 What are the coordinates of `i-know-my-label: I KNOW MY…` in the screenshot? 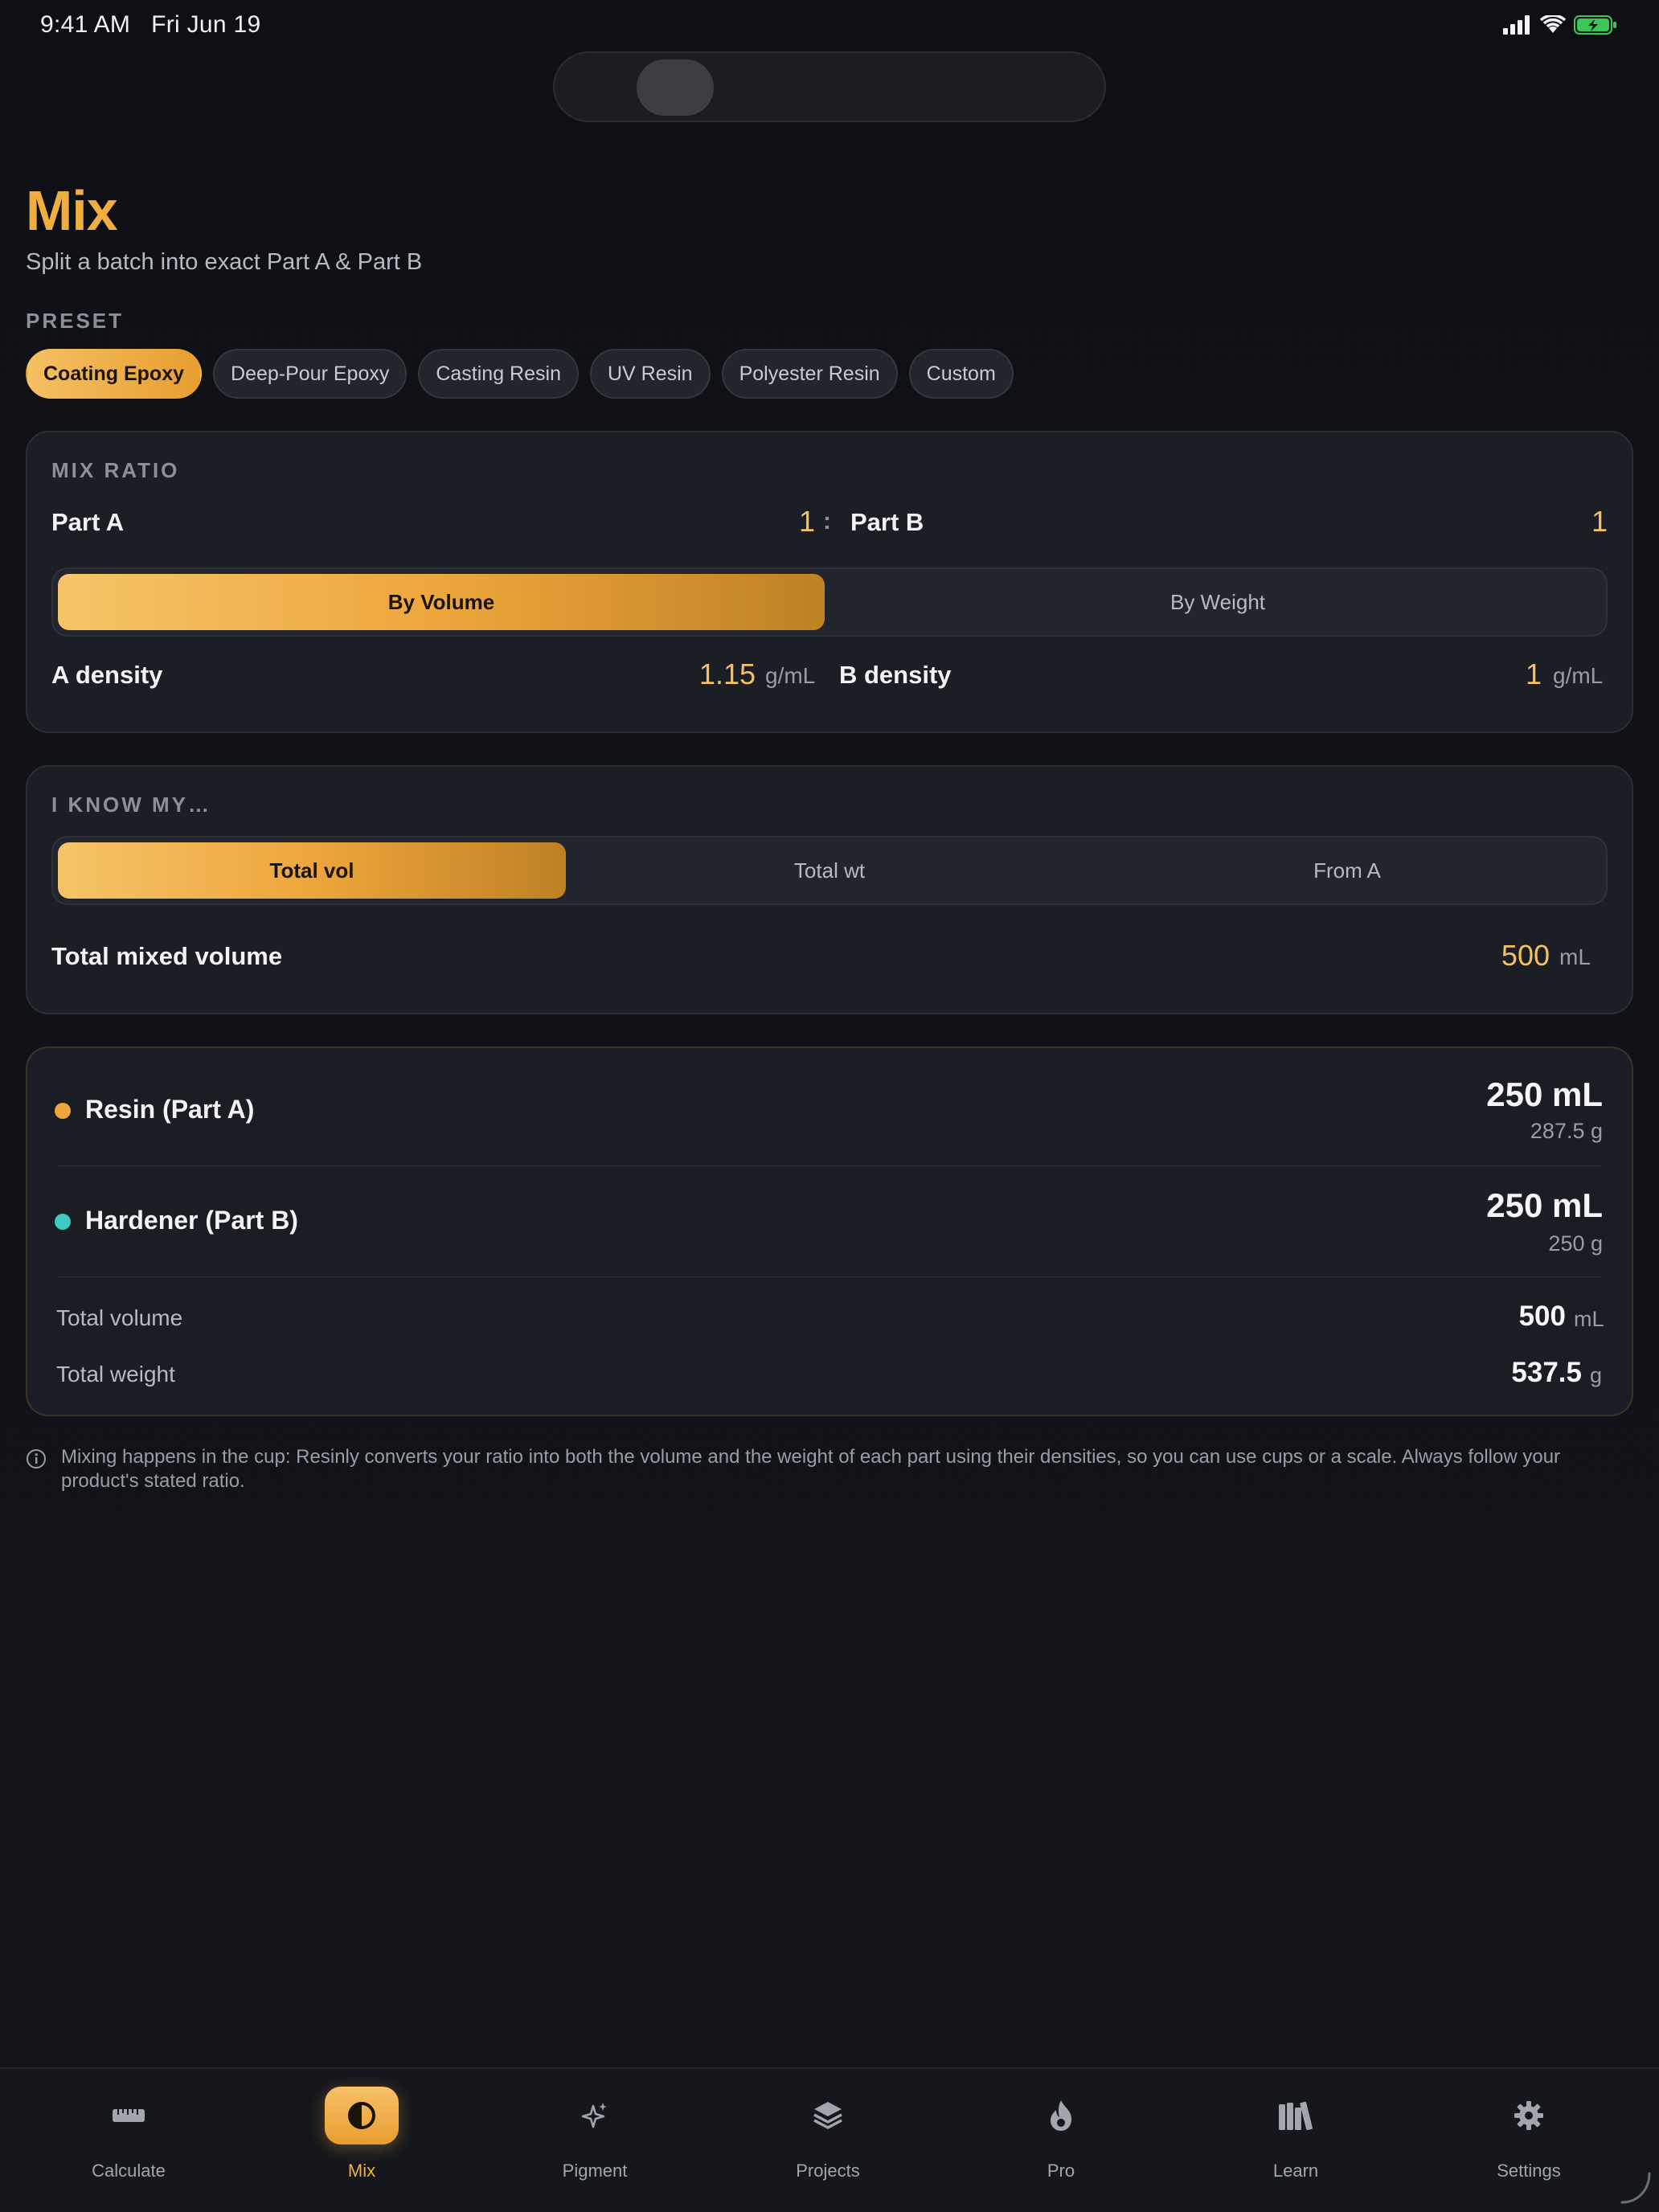 It's located at (131, 805).